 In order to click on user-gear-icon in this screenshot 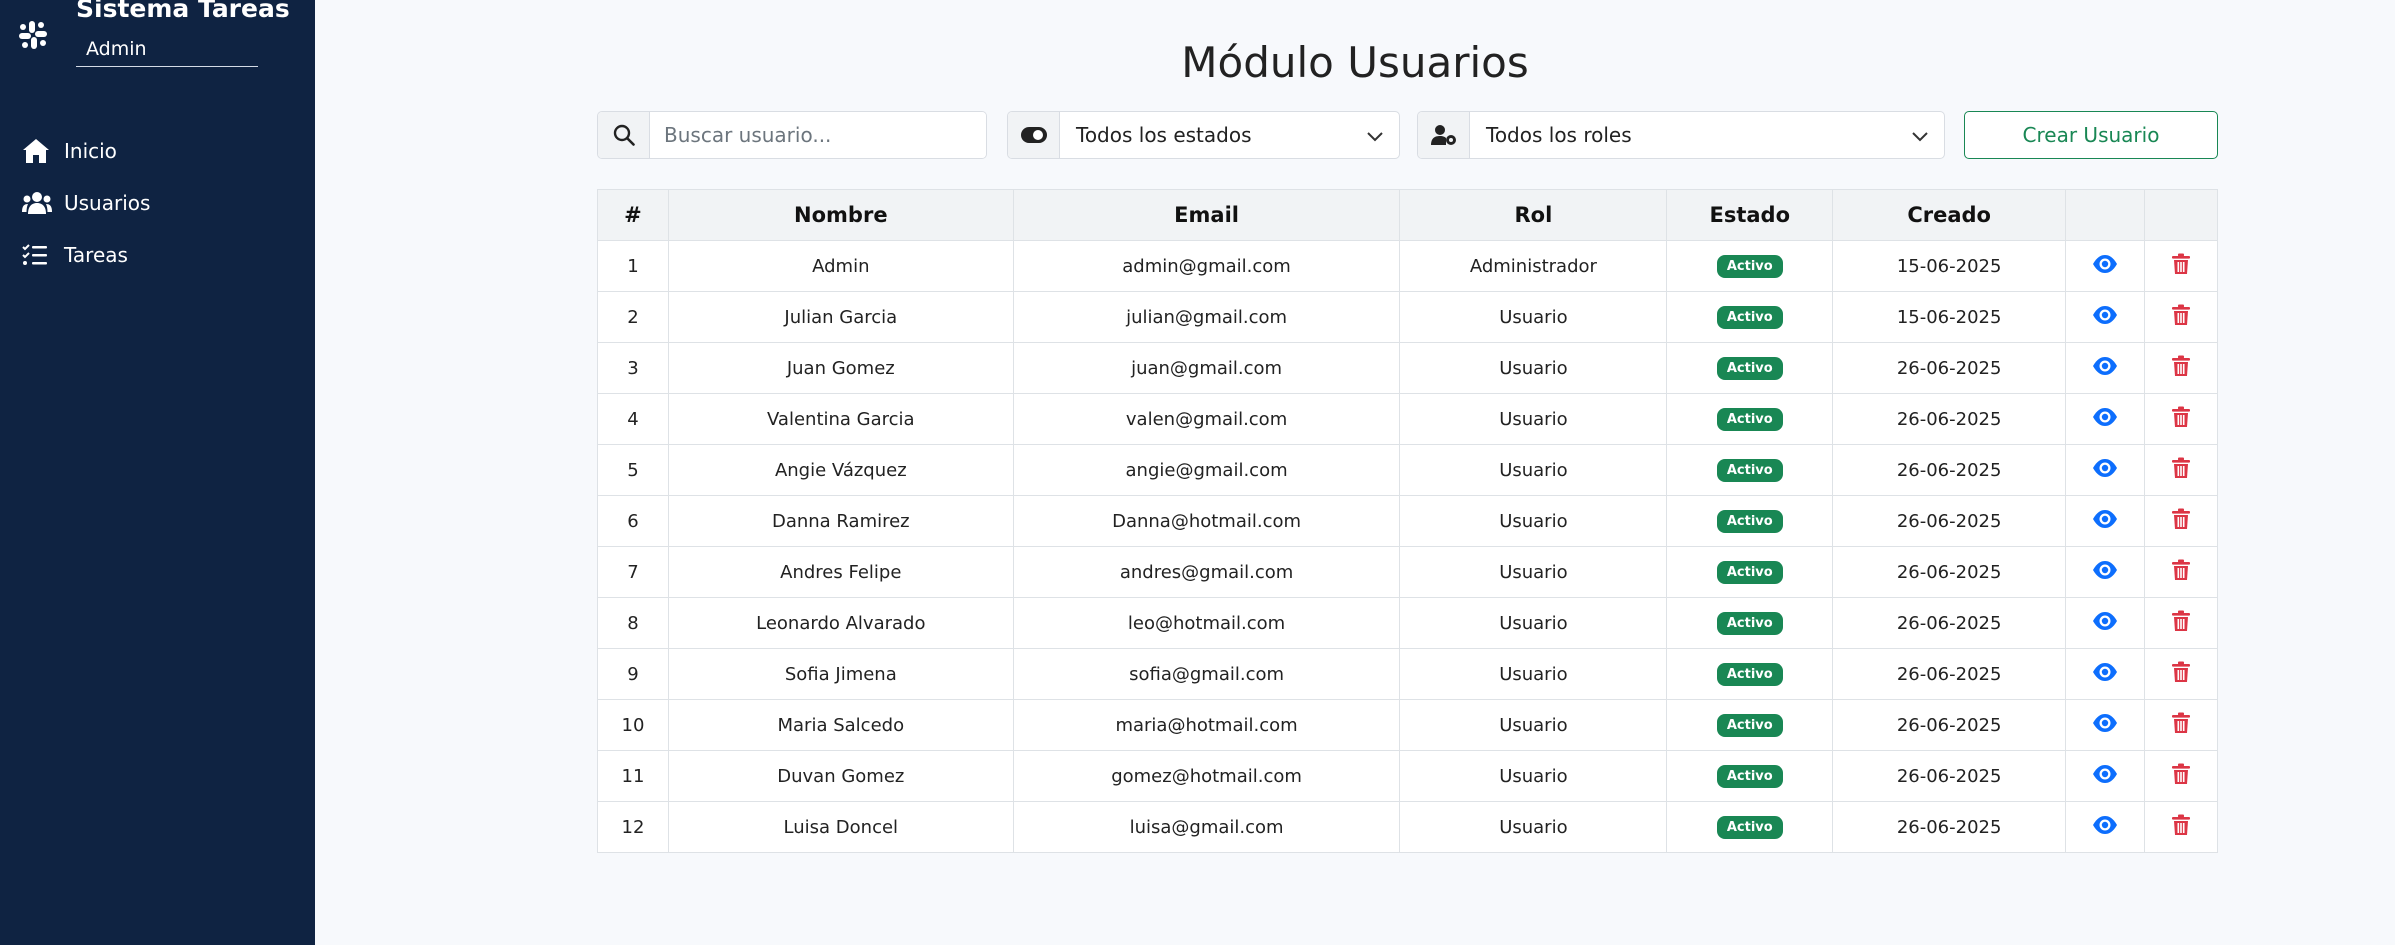, I will do `click(1444, 135)`.